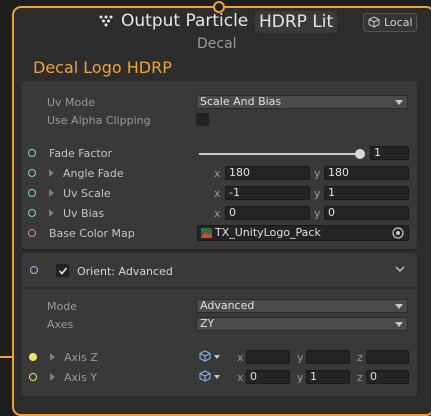 The image size is (431, 416). I want to click on axis-z-label: Axis Z, so click(81, 357).